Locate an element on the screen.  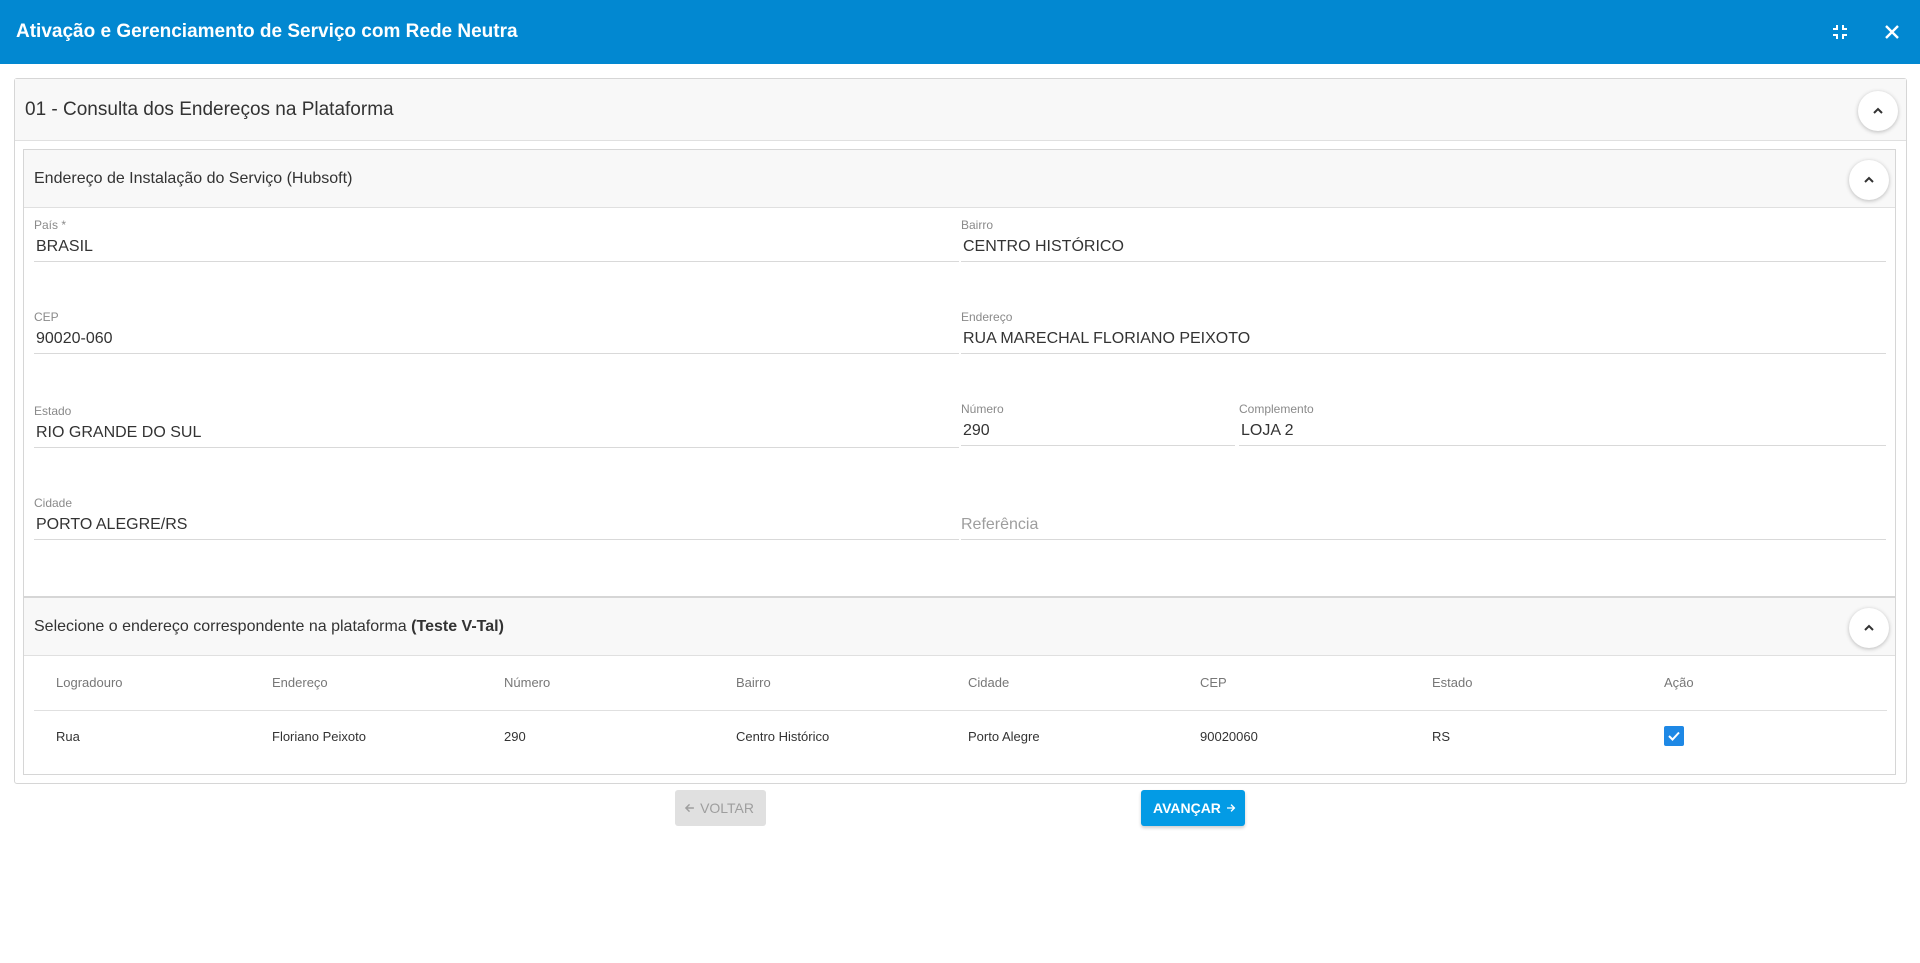
numero-field: Número 290 is located at coordinates (1098, 424).